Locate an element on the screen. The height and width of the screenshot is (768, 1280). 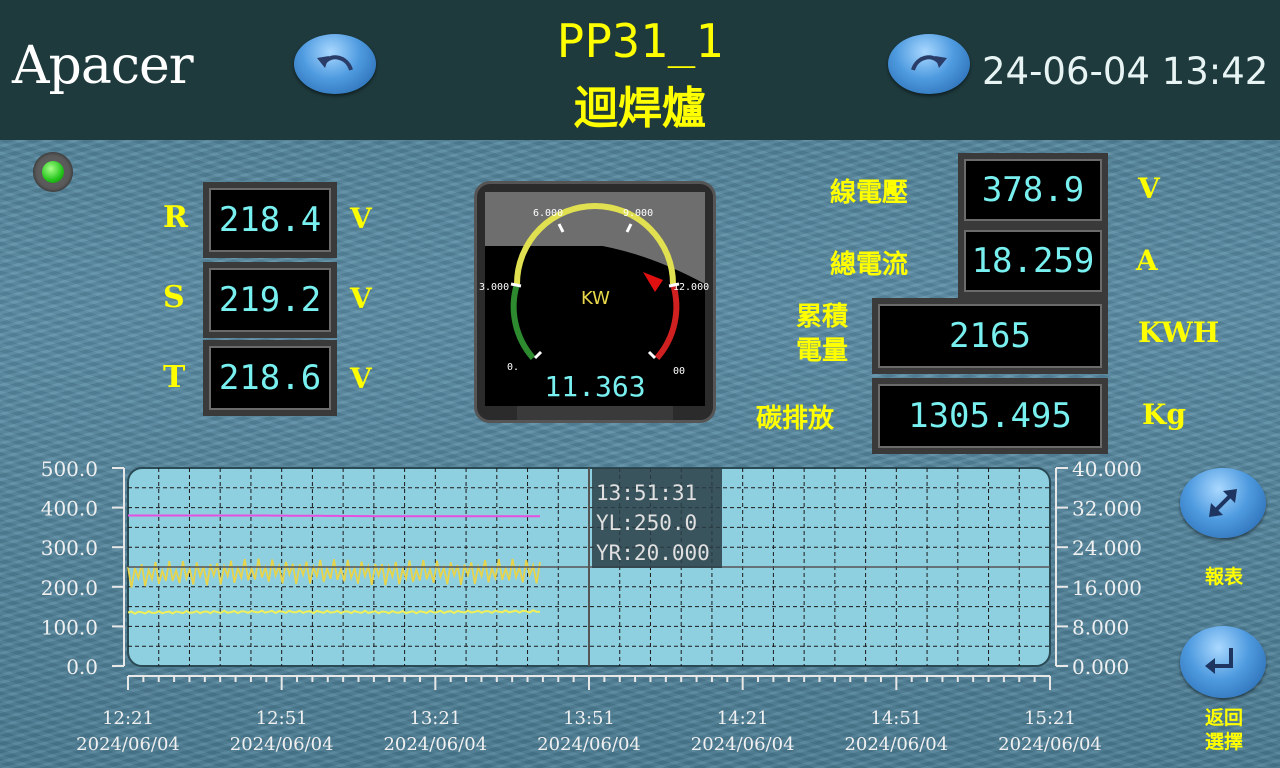
total-current-value: 18.259 is located at coordinates (1033, 261).